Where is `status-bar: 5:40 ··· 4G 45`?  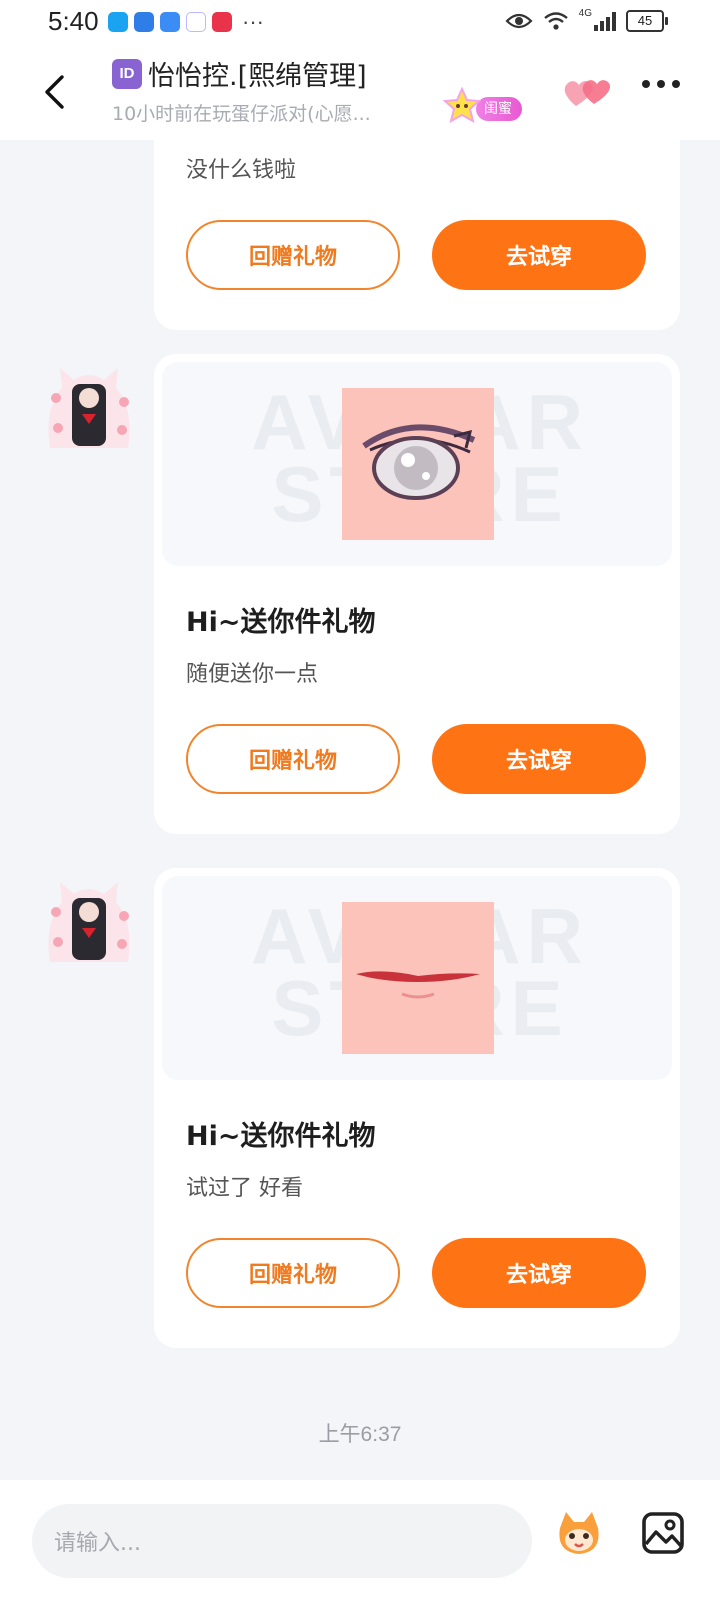
status-bar: 5:40 ··· 4G 45 is located at coordinates (360, 22).